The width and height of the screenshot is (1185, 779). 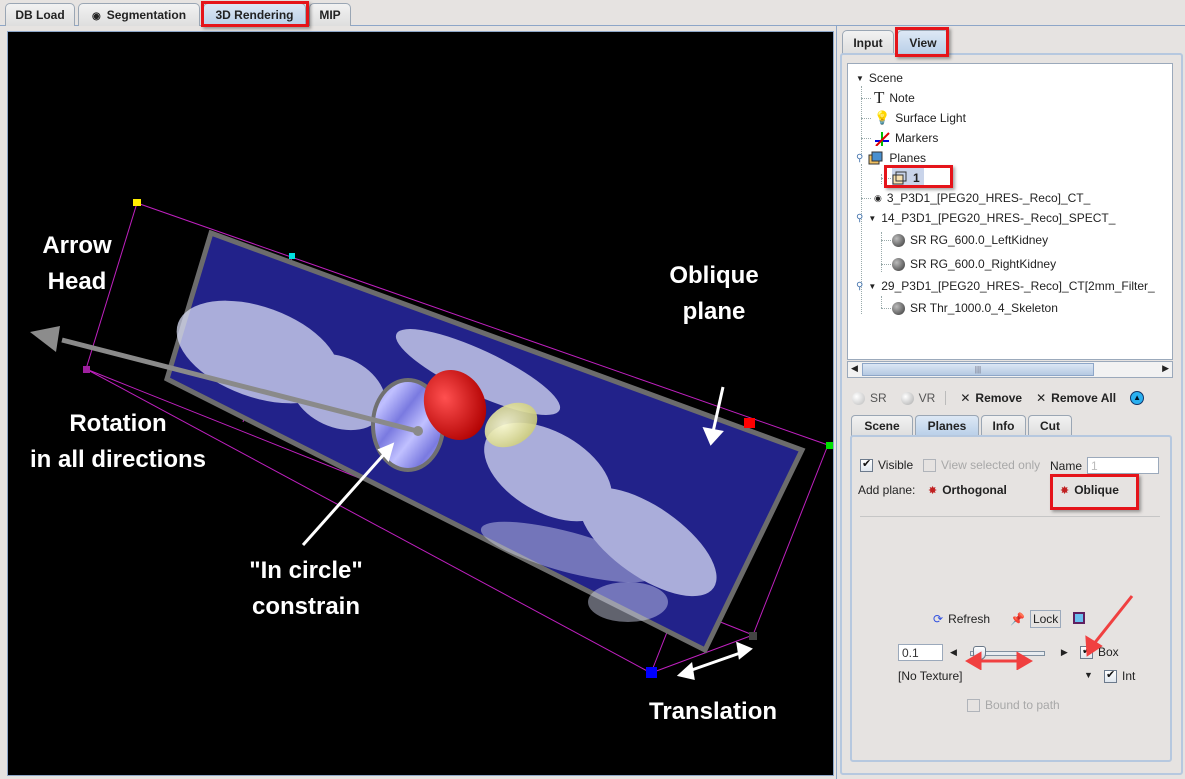 What do you see at coordinates (1010, 516) in the screenshot?
I see `divider` at bounding box center [1010, 516].